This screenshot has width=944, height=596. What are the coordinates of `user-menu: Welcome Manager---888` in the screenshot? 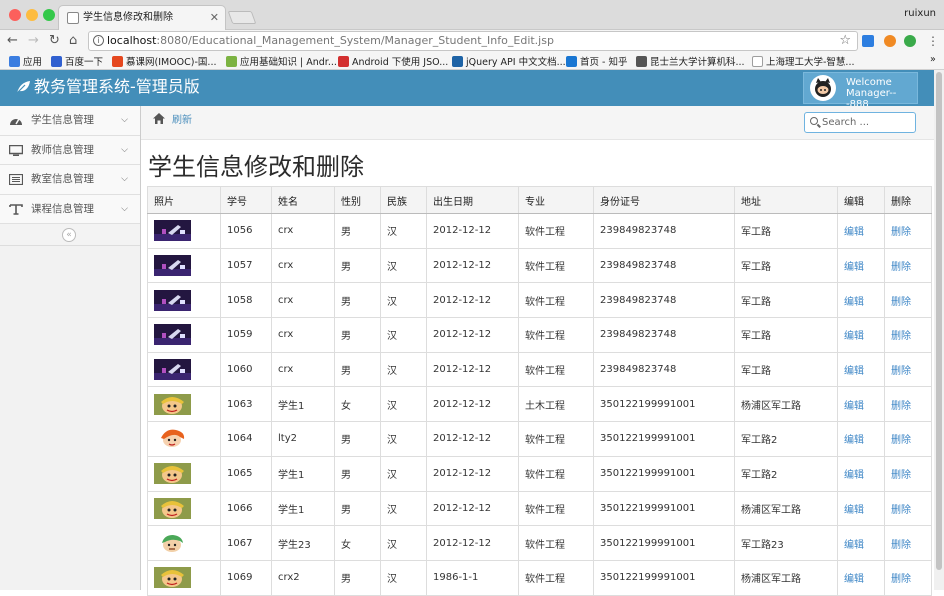 It's located at (860, 91).